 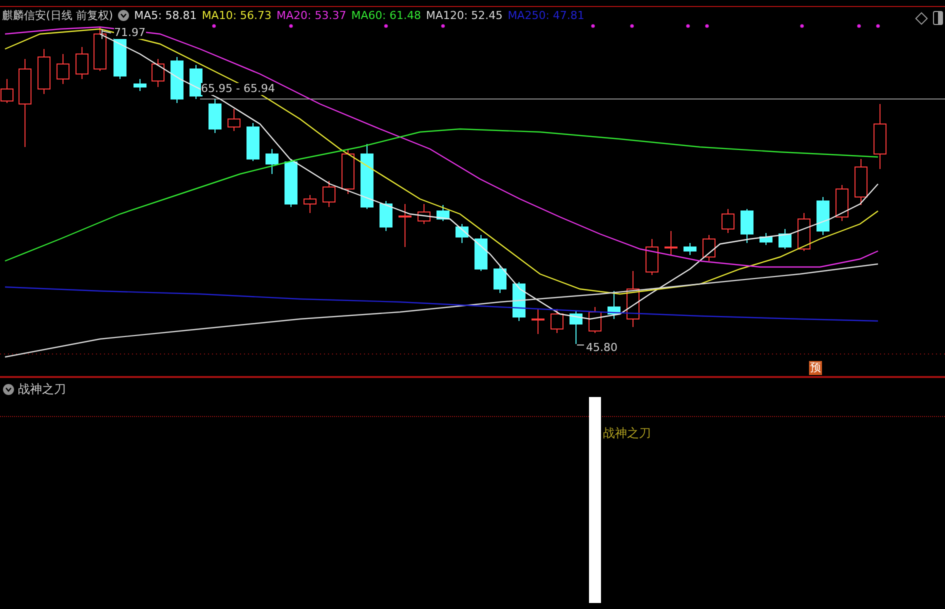 I want to click on moving-average-label: MA20: 53.37, so click(x=311, y=15).